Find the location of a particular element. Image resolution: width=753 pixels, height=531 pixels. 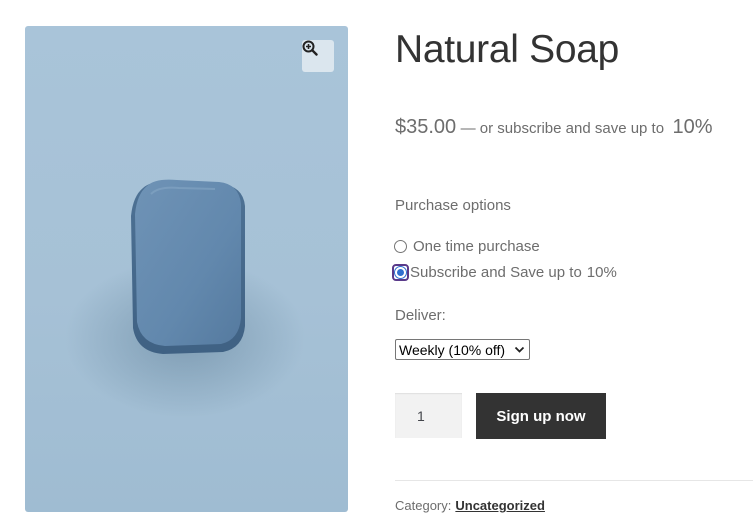

category-label: Category: is located at coordinates (423, 505).